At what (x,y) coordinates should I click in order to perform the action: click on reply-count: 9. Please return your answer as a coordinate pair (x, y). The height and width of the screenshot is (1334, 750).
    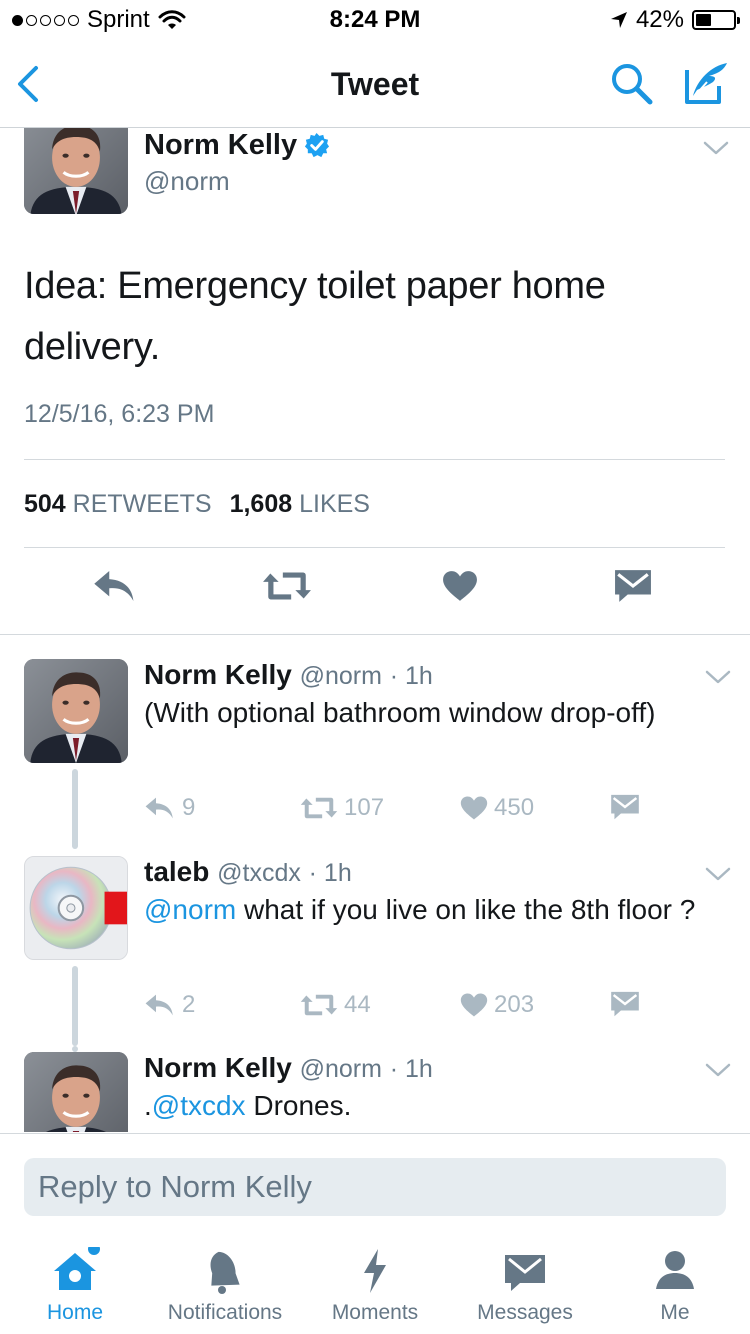
    Looking at the image, I should click on (189, 807).